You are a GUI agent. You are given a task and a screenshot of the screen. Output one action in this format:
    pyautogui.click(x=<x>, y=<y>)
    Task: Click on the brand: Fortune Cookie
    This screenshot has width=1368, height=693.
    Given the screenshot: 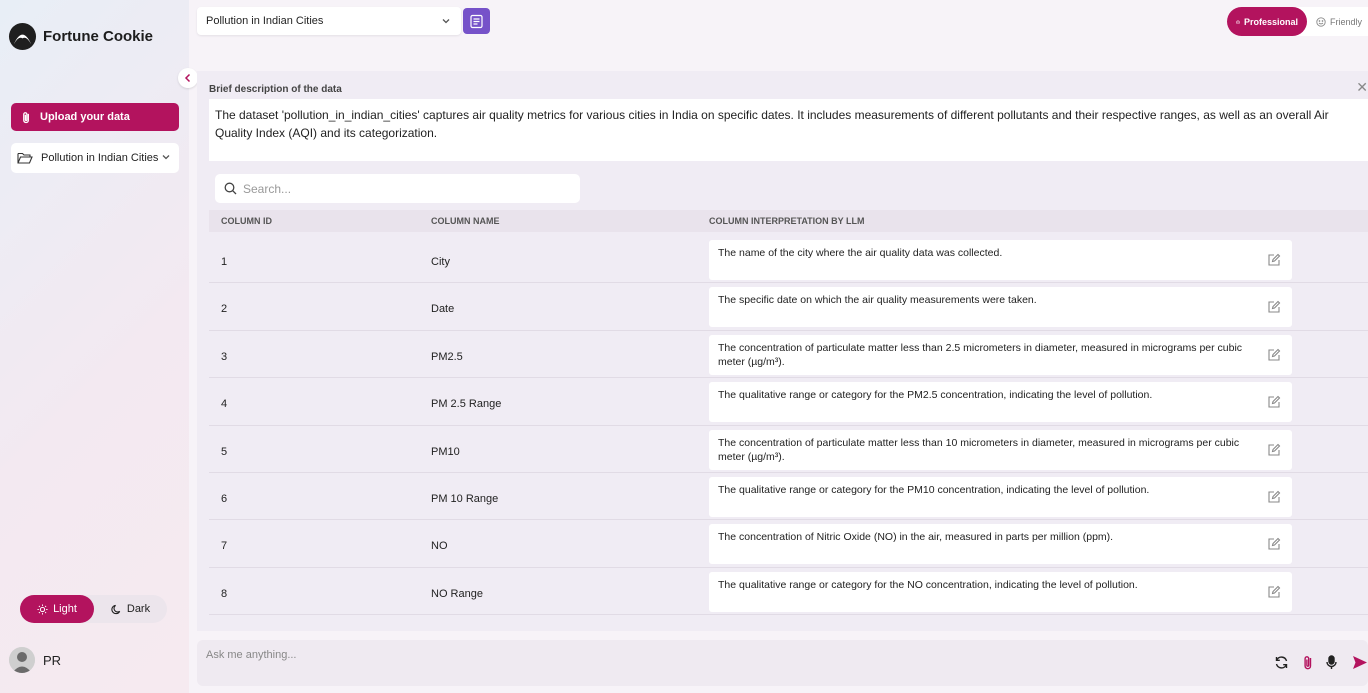 What is the action you would take?
    pyautogui.click(x=80, y=36)
    